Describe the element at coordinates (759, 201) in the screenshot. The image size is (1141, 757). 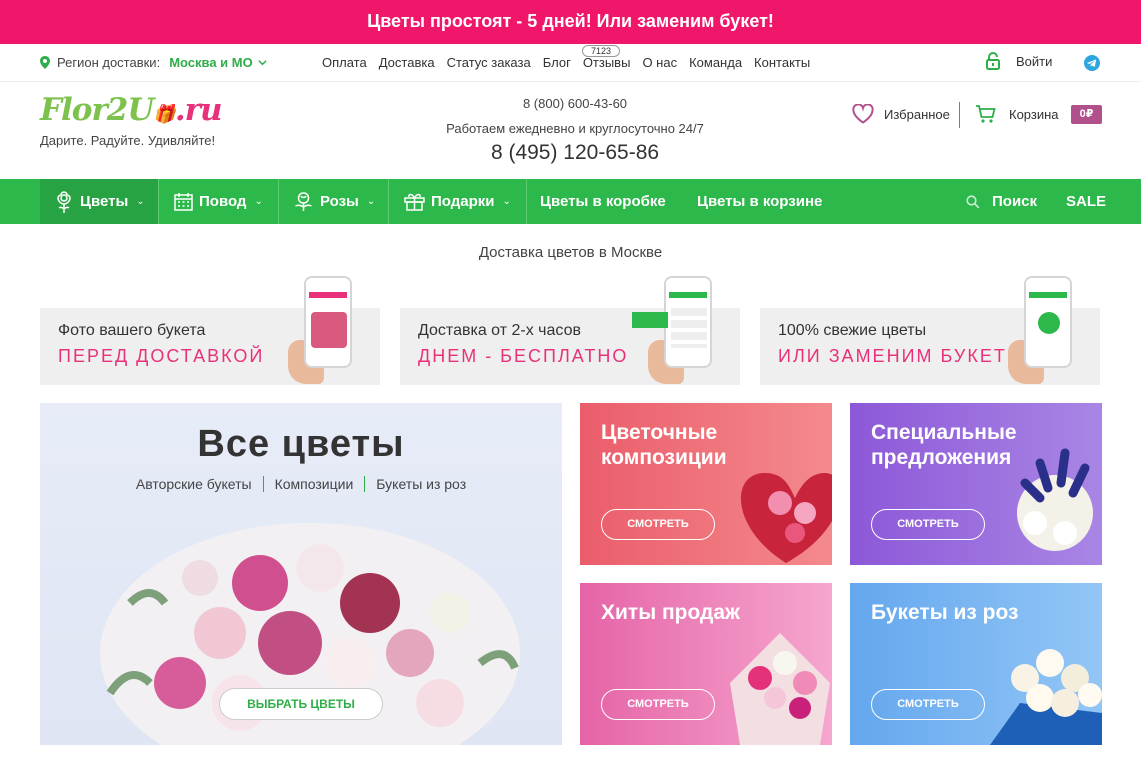
I see `nav-flowers-in-basket: Цветы в корзине` at that location.